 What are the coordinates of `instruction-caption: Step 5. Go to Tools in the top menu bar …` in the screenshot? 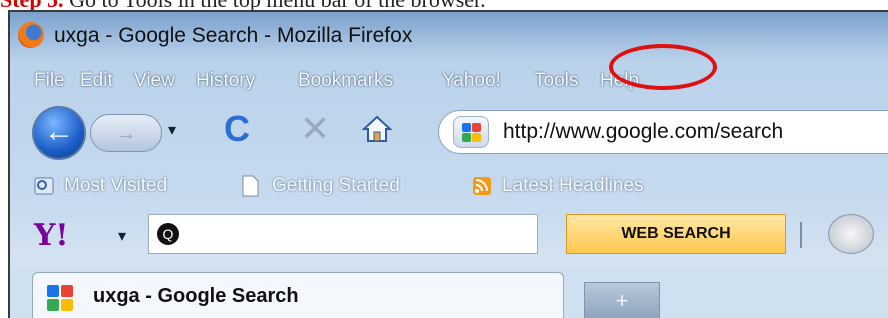 It's located at (444, 6).